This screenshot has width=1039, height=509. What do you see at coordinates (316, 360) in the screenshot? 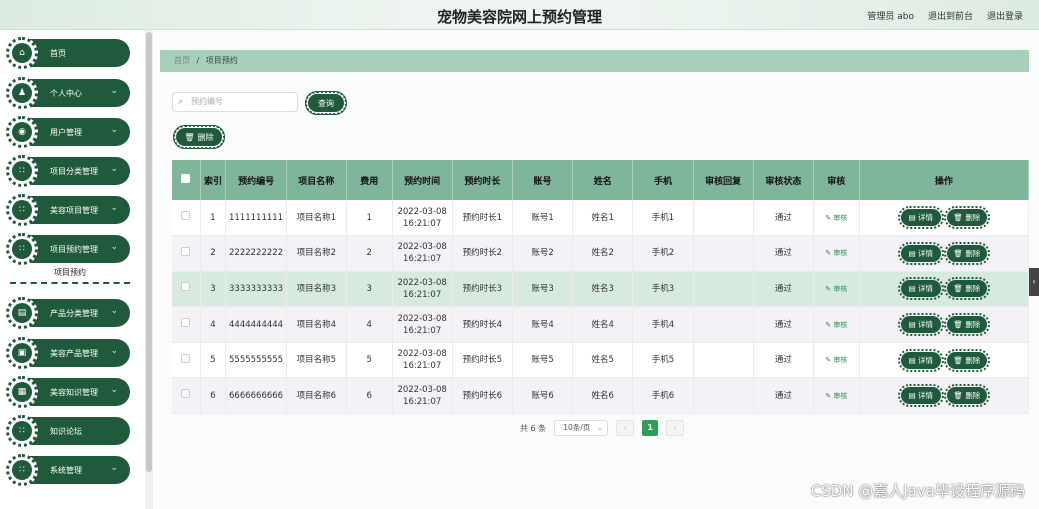
I see `cell-name: 项目名称5` at bounding box center [316, 360].